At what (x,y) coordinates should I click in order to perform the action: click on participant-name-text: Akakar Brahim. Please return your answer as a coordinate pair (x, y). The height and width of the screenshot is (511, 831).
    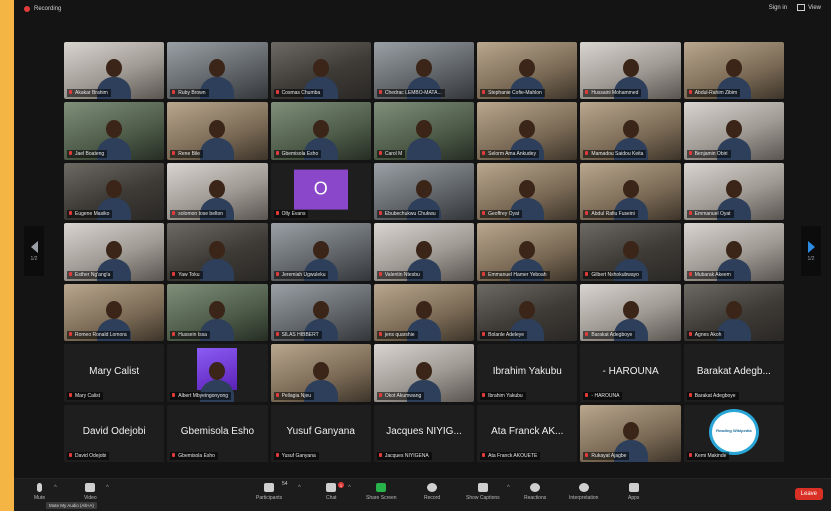
    Looking at the image, I should click on (91, 93).